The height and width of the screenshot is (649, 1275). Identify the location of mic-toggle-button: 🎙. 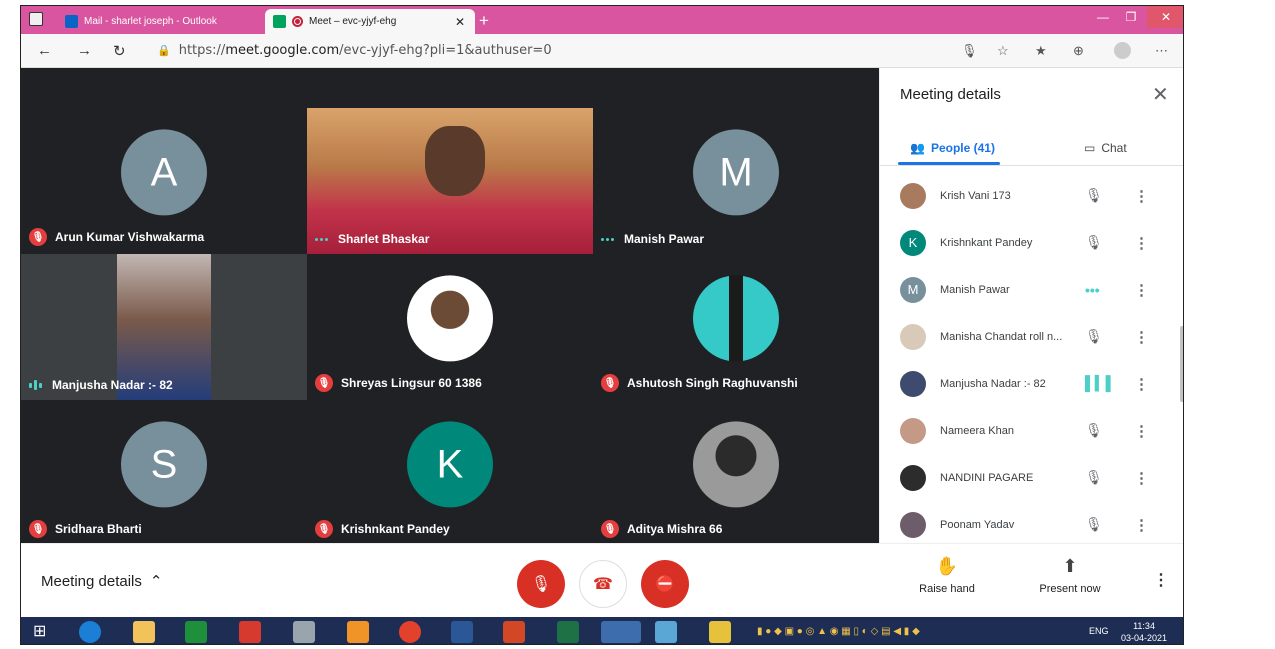
(541, 584).